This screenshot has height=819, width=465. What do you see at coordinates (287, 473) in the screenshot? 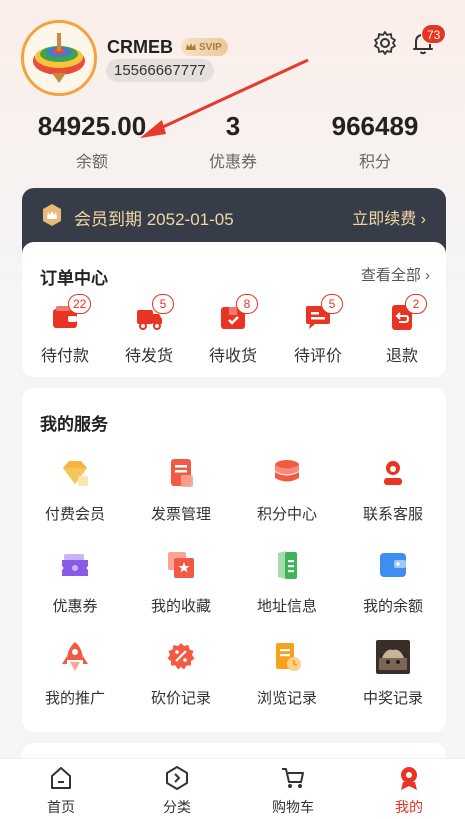
I see `coins-icon` at bounding box center [287, 473].